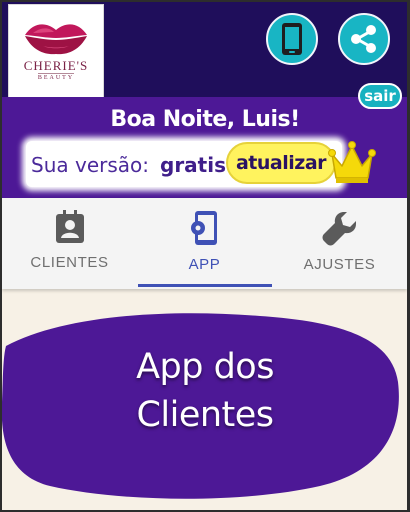 The height and width of the screenshot is (512, 410). I want to click on phone-button, so click(292, 39).